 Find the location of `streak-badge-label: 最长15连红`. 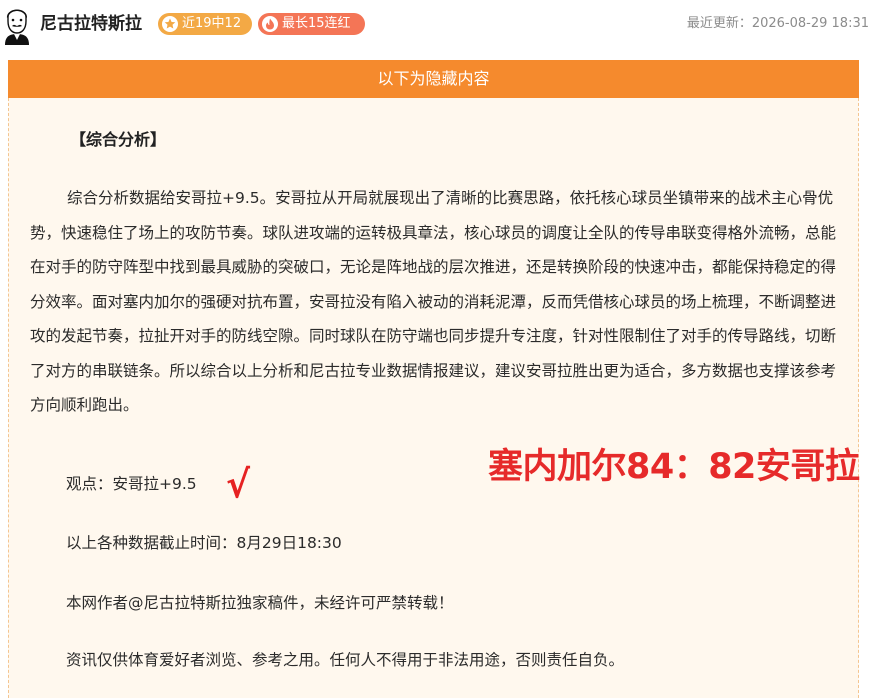

streak-badge-label: 最长15连红 is located at coordinates (316, 23).